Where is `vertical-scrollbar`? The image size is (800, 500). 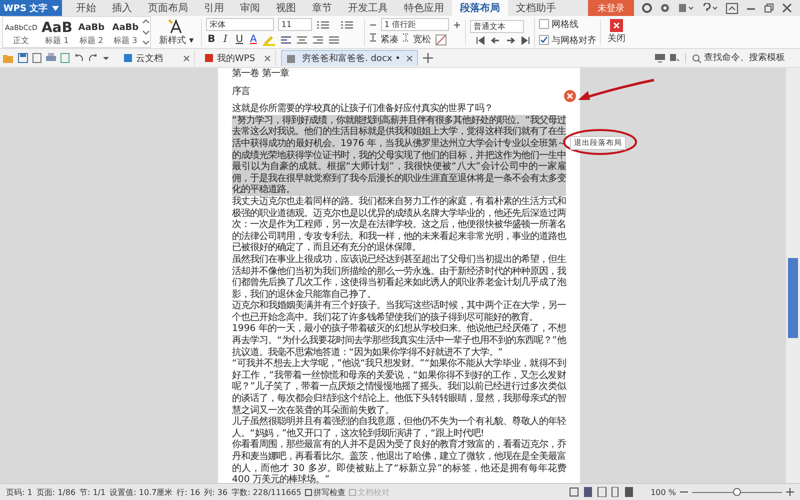
vertical-scrollbar is located at coordinates (793, 275).